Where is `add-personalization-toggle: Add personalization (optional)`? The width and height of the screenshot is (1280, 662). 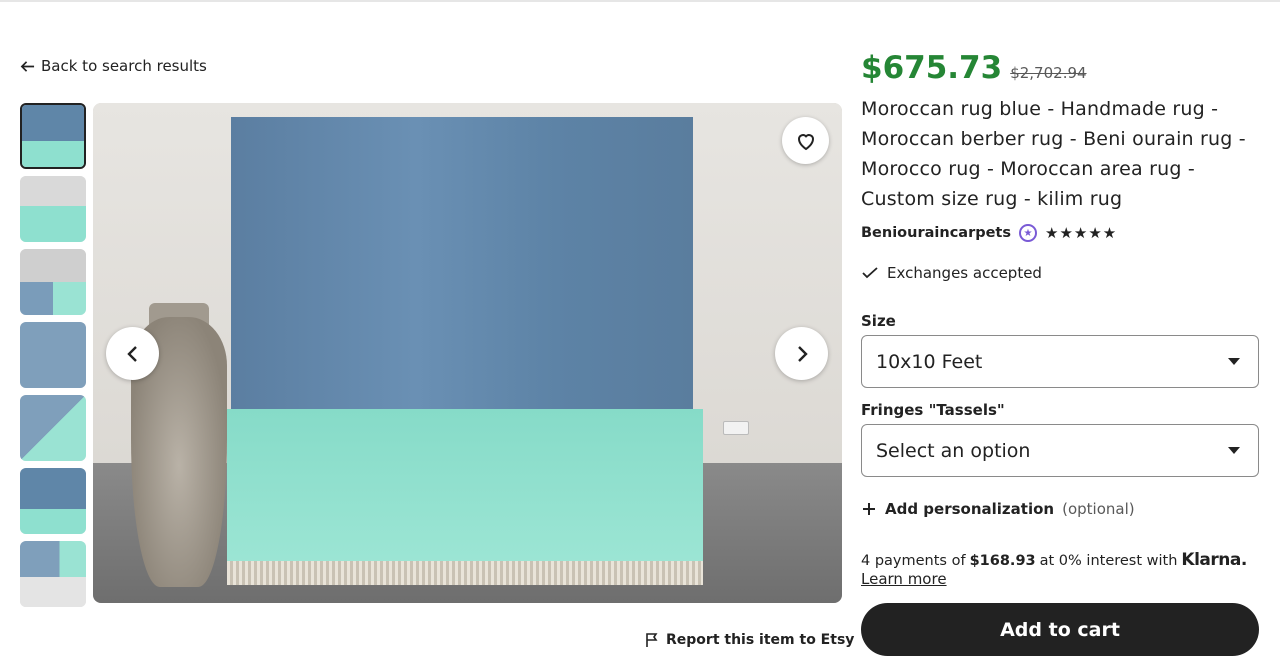 add-personalization-toggle: Add personalization (optional) is located at coordinates (998, 509).